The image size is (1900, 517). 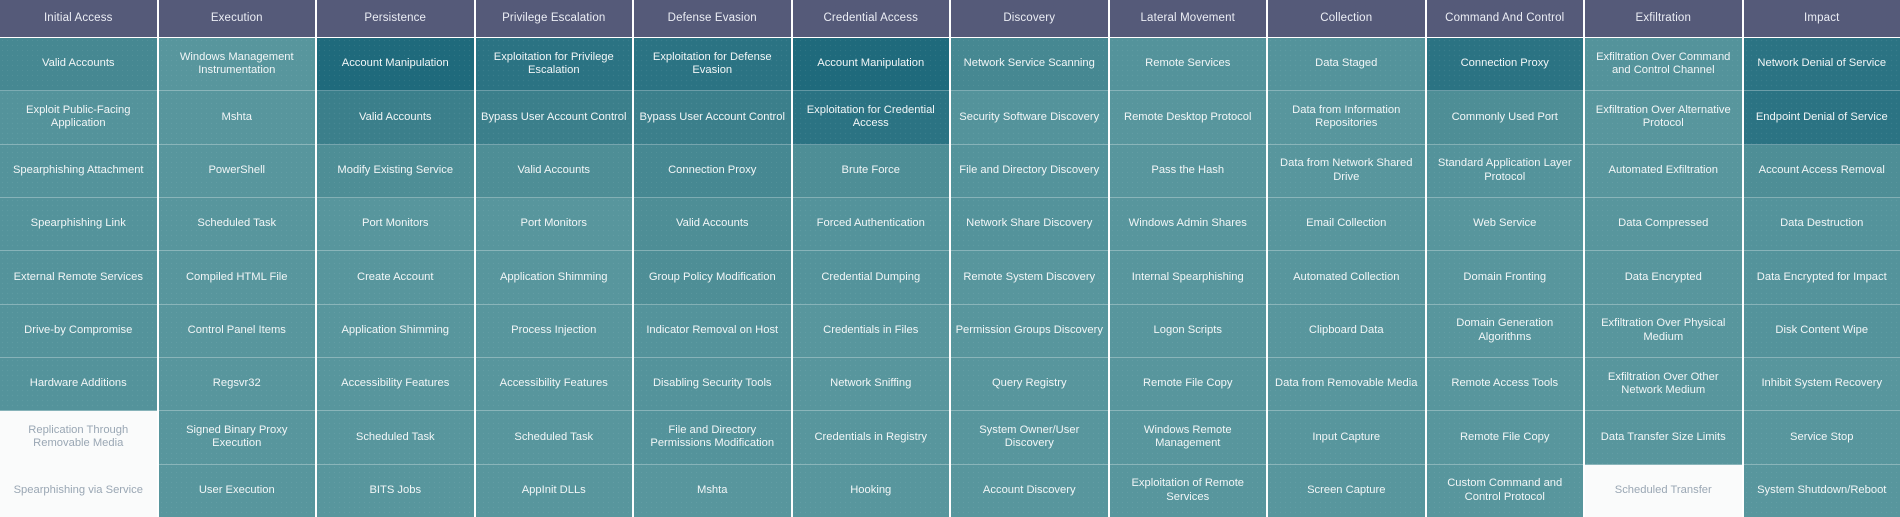 What do you see at coordinates (553, 65) in the screenshot?
I see `technique-cell: Exploitation for Privilege Escalation` at bounding box center [553, 65].